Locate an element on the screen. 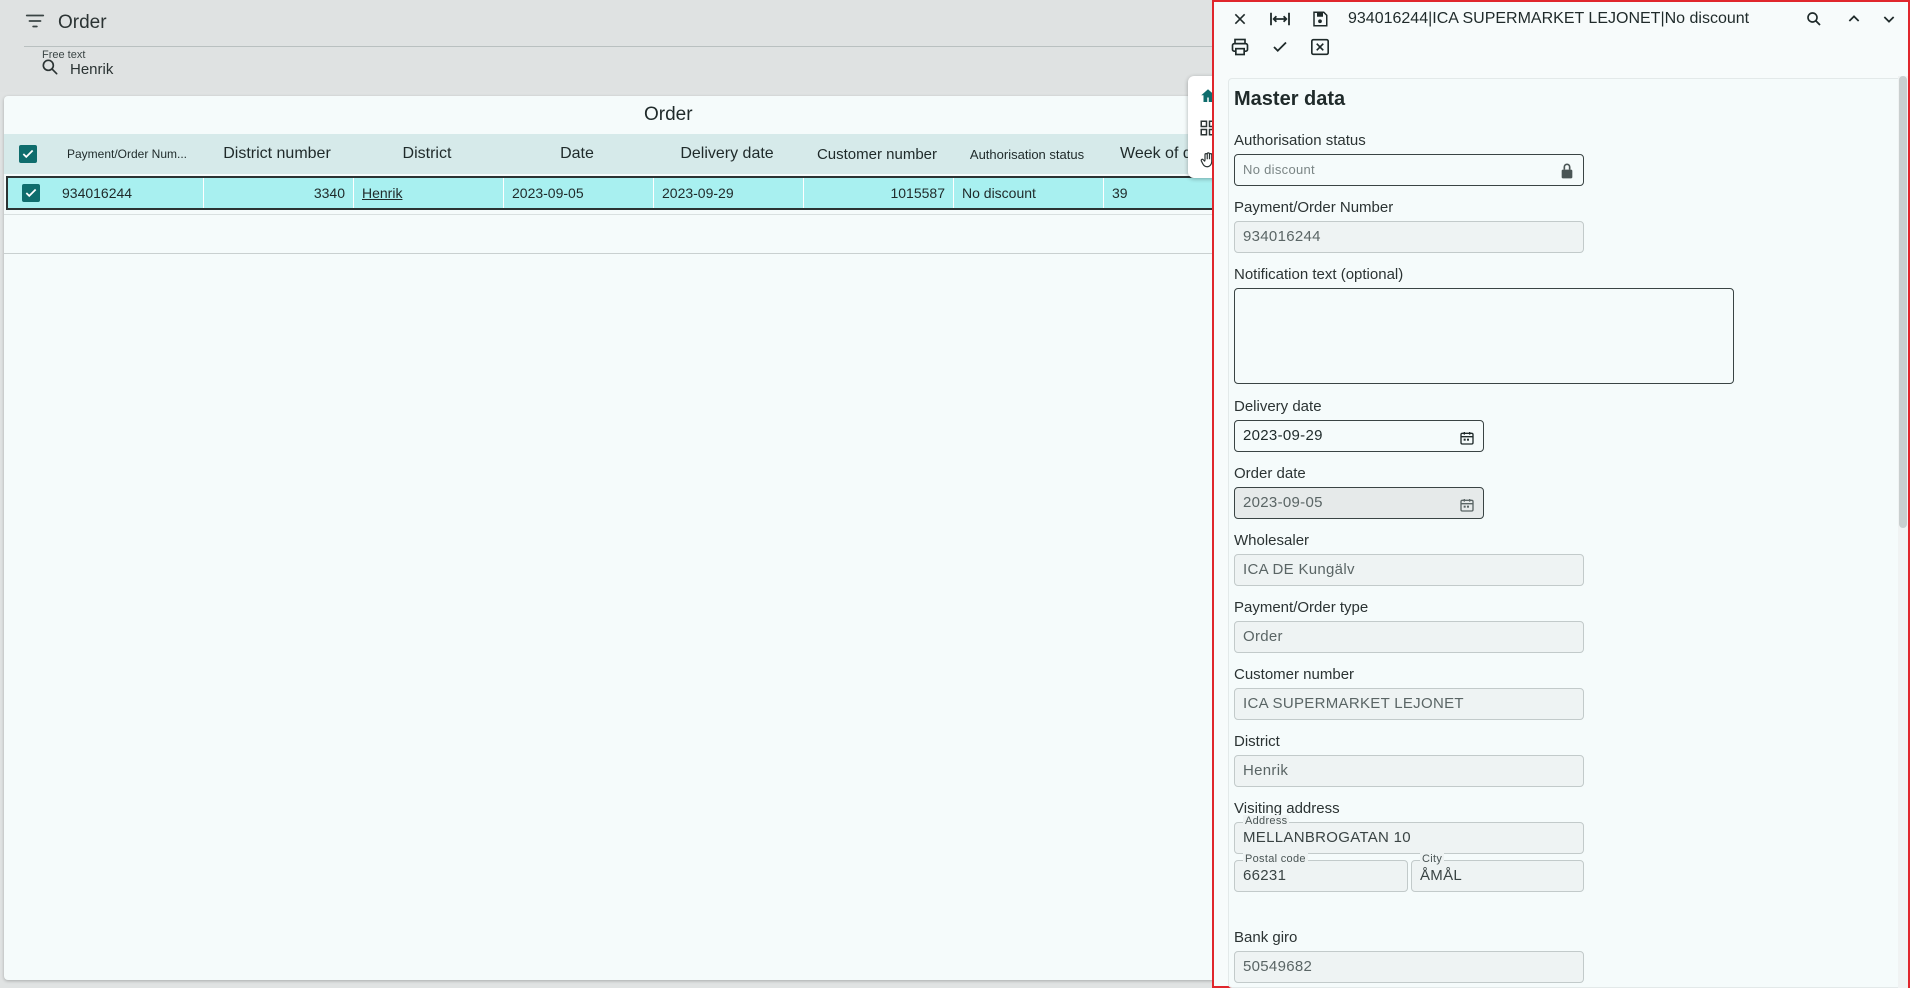  cell-delivery-date: 2023-09-29 is located at coordinates (729, 193).